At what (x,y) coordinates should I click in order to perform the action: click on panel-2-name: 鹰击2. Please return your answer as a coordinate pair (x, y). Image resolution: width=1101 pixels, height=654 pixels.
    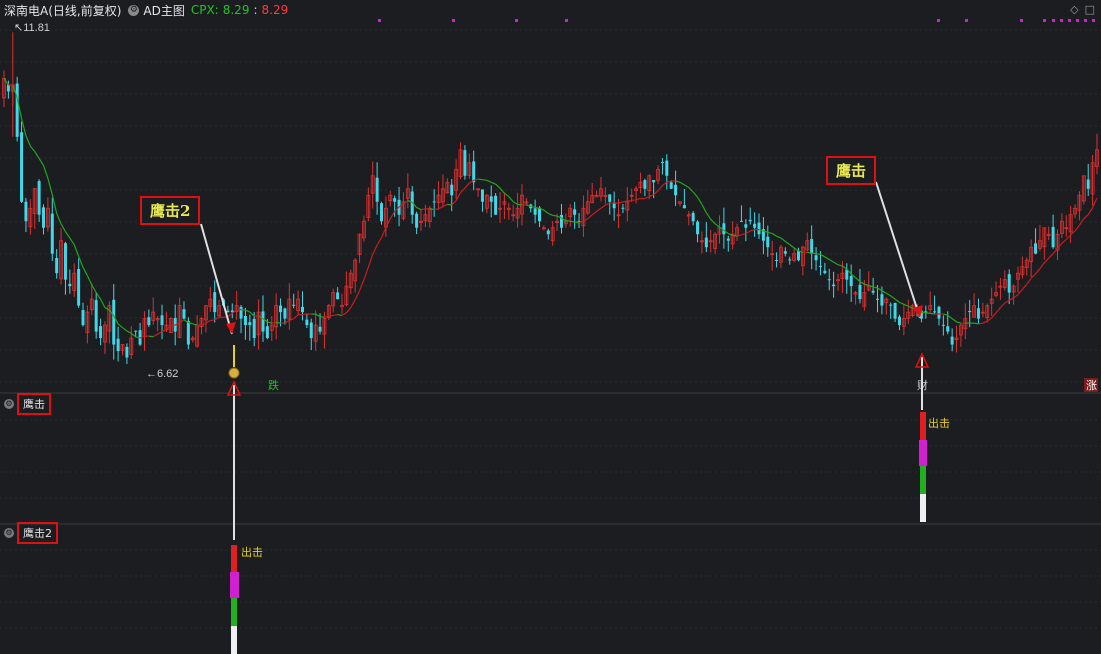
    Looking at the image, I should click on (37, 533).